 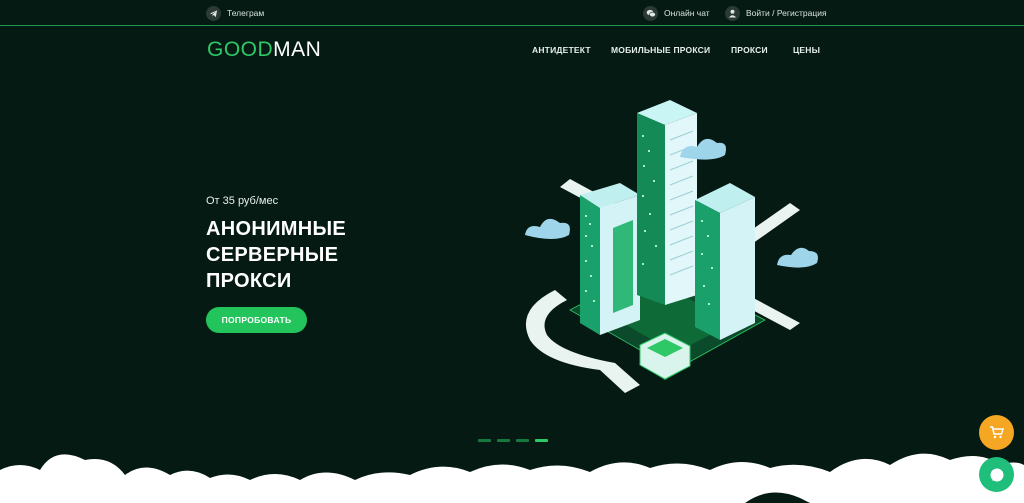 What do you see at coordinates (806, 50) in the screenshot?
I see `nav-item-prices: ЦЕНЫ` at bounding box center [806, 50].